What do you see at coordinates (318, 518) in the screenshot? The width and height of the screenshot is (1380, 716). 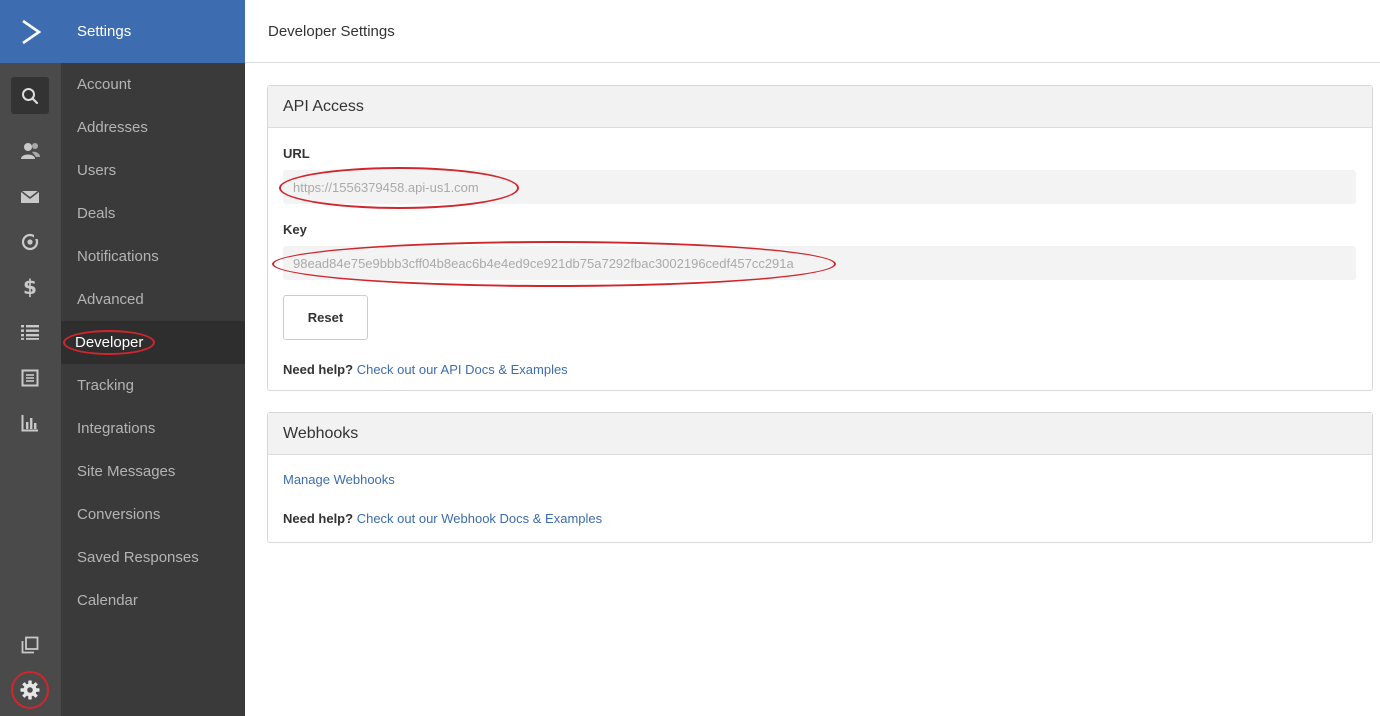 I see `webhook-help-prefix: Need help?` at bounding box center [318, 518].